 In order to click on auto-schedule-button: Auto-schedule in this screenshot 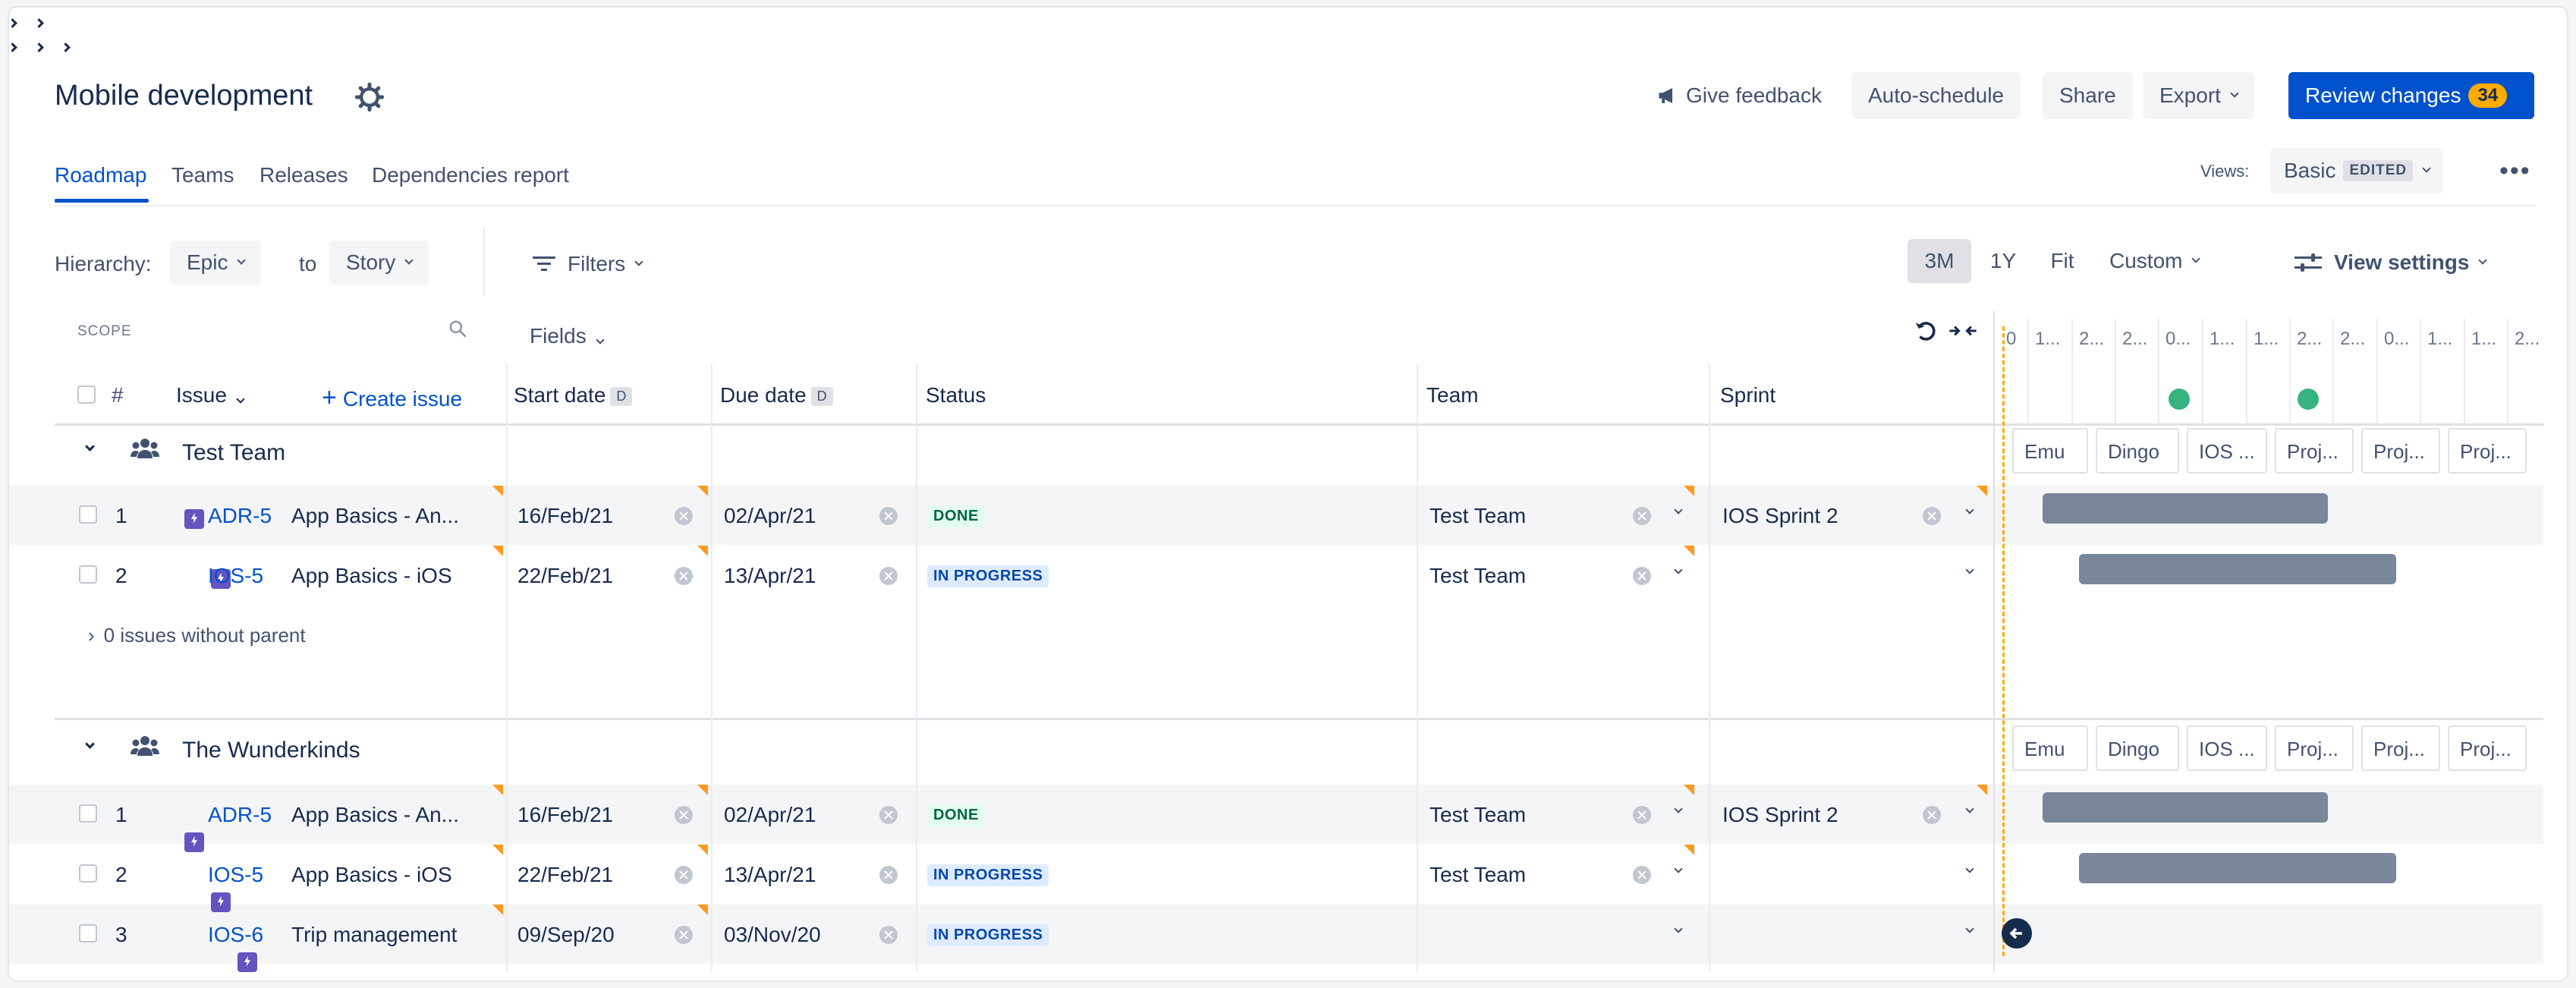, I will do `click(1936, 95)`.